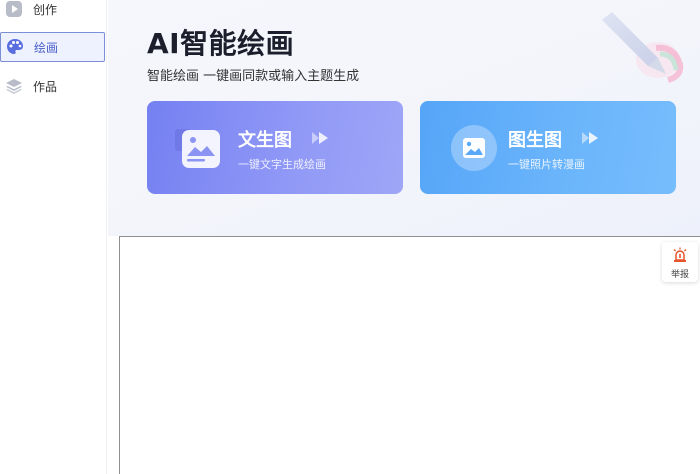 Image resolution: width=700 pixels, height=474 pixels. What do you see at coordinates (197, 148) in the screenshot?
I see `text-image-icon` at bounding box center [197, 148].